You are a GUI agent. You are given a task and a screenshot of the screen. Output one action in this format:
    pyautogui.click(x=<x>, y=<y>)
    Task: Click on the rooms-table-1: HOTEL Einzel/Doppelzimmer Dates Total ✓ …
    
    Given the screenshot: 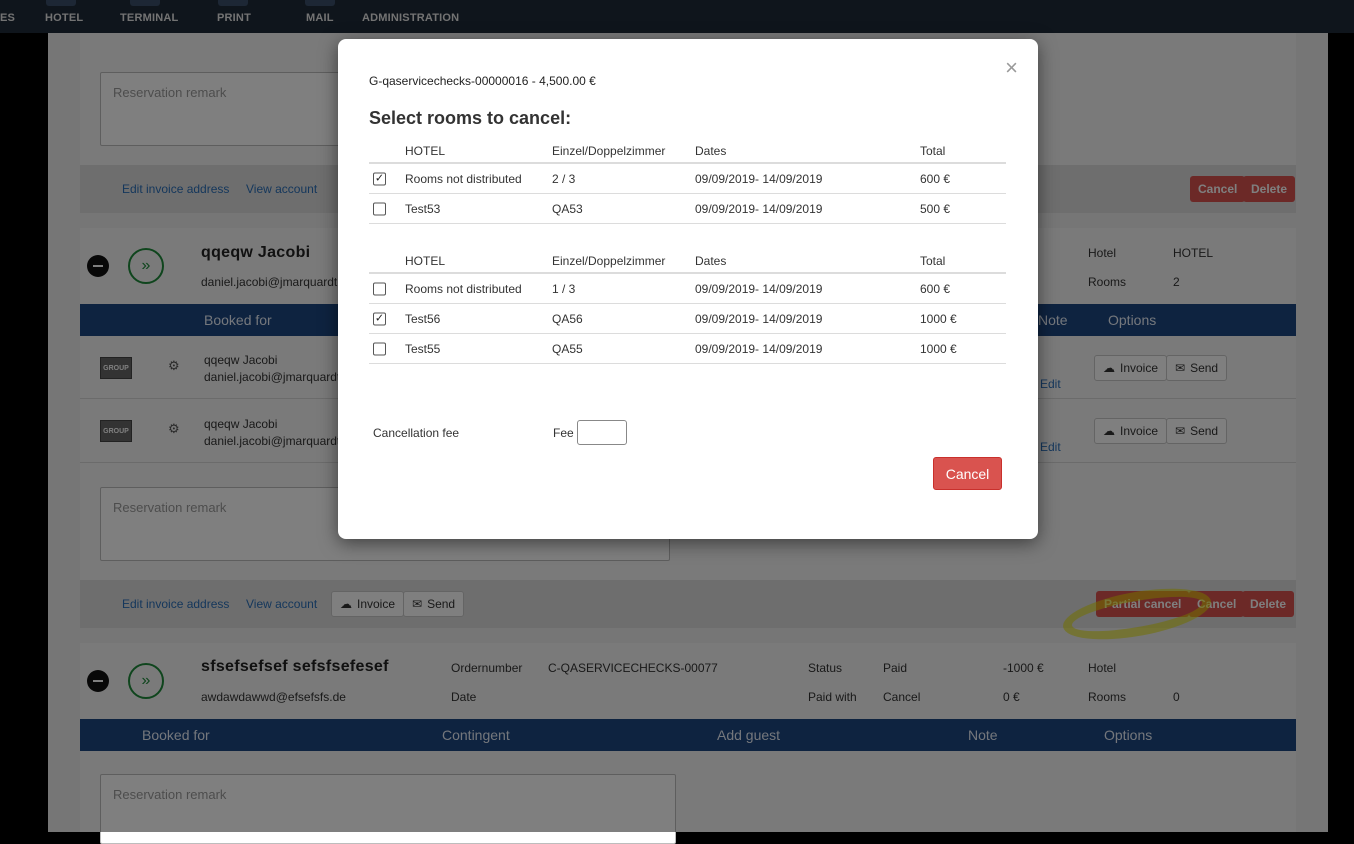 What is the action you would take?
    pyautogui.click(x=687, y=182)
    